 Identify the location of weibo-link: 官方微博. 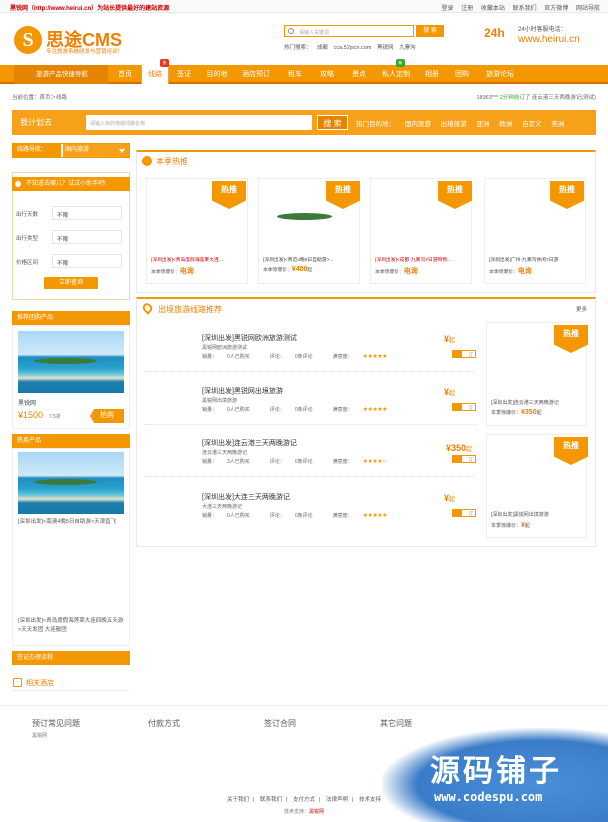
(556, 9).